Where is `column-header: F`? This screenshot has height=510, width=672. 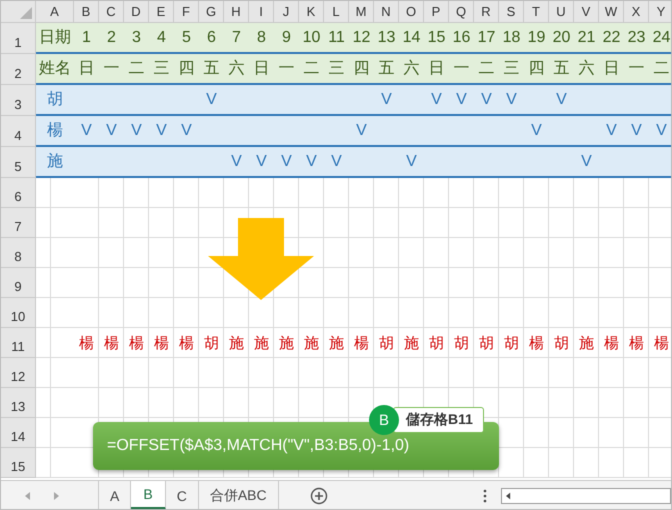
column-header: F is located at coordinates (186, 12).